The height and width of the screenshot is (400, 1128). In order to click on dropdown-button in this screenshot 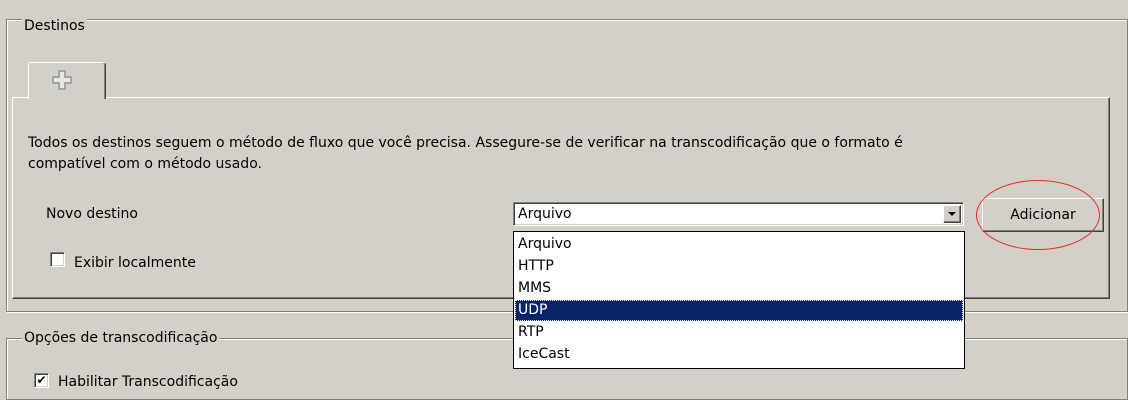, I will do `click(952, 214)`.